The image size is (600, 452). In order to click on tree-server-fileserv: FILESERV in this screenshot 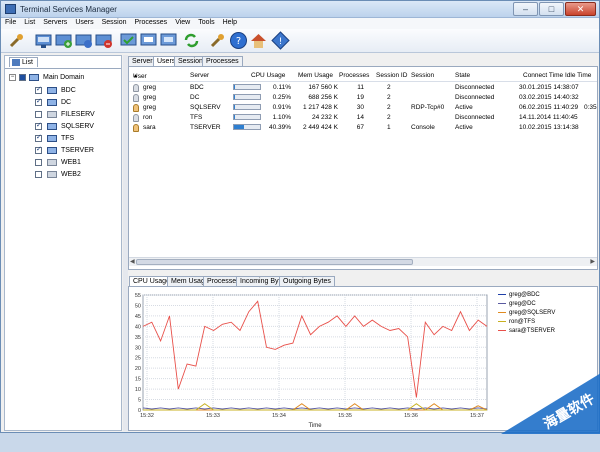, I will do `click(71, 114)`.